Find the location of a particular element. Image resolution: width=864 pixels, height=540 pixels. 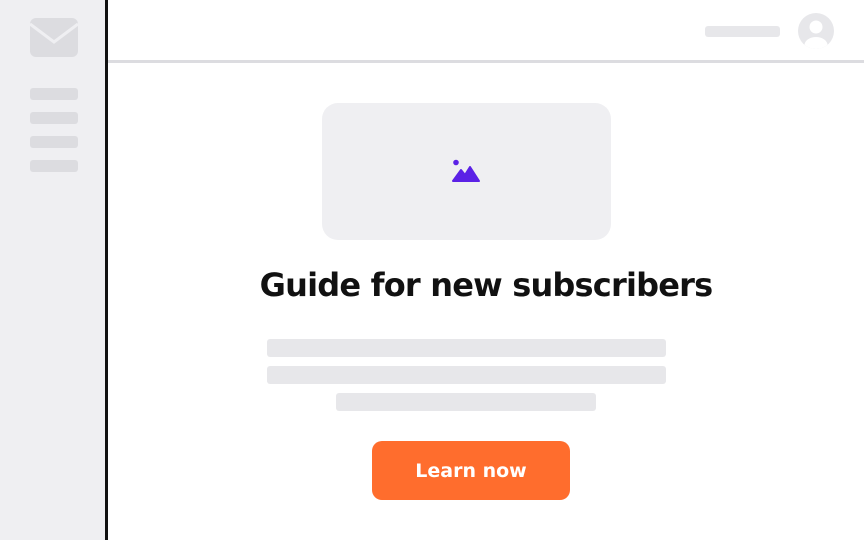

page-title: Guide for new subscribers is located at coordinates (486, 285).